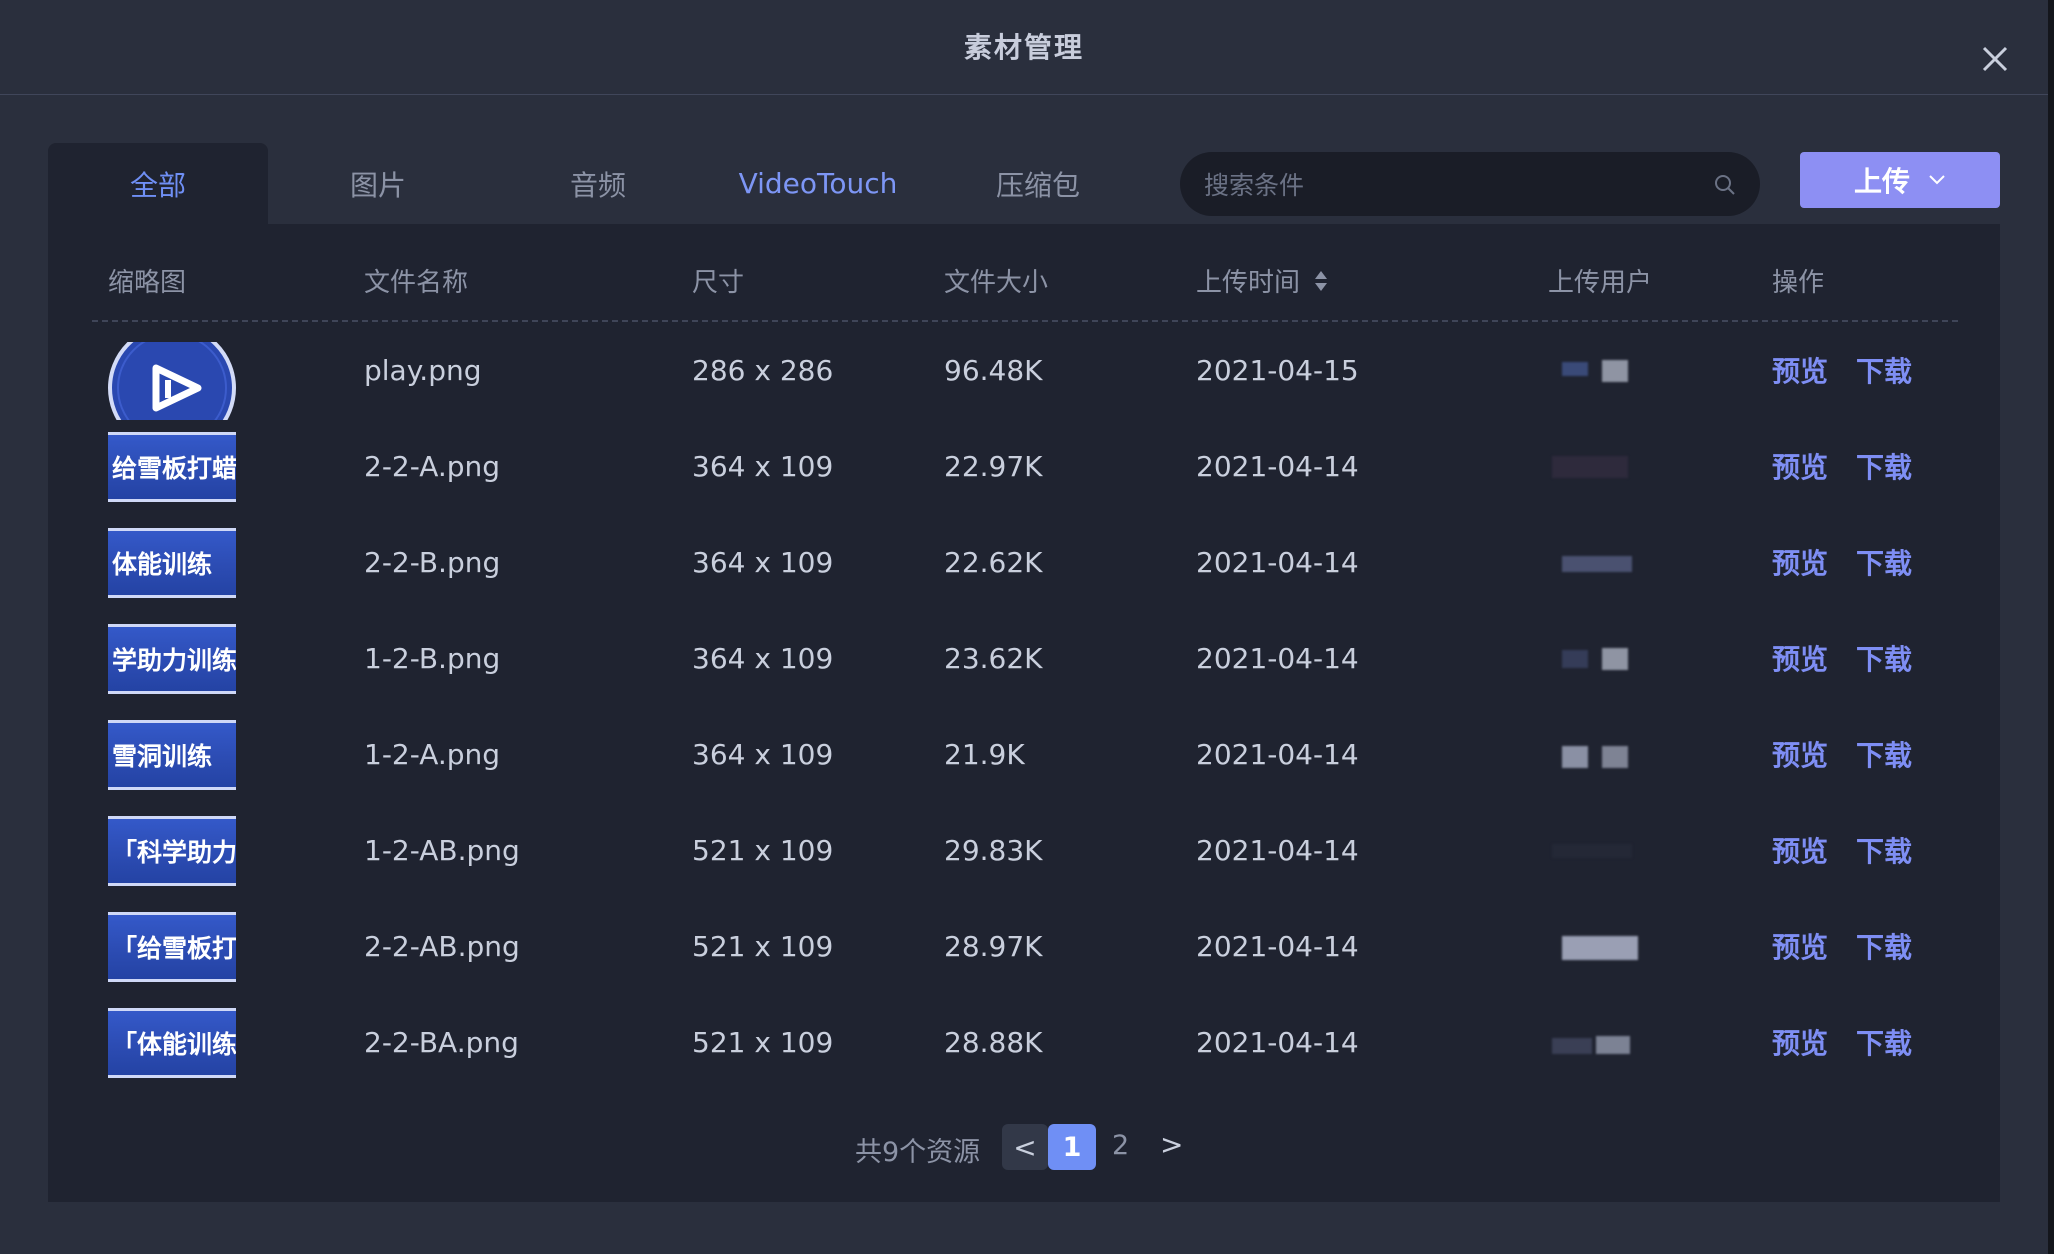  What do you see at coordinates (1277, 370) in the screenshot?
I see `upload-time-cell: 2021-04-15` at bounding box center [1277, 370].